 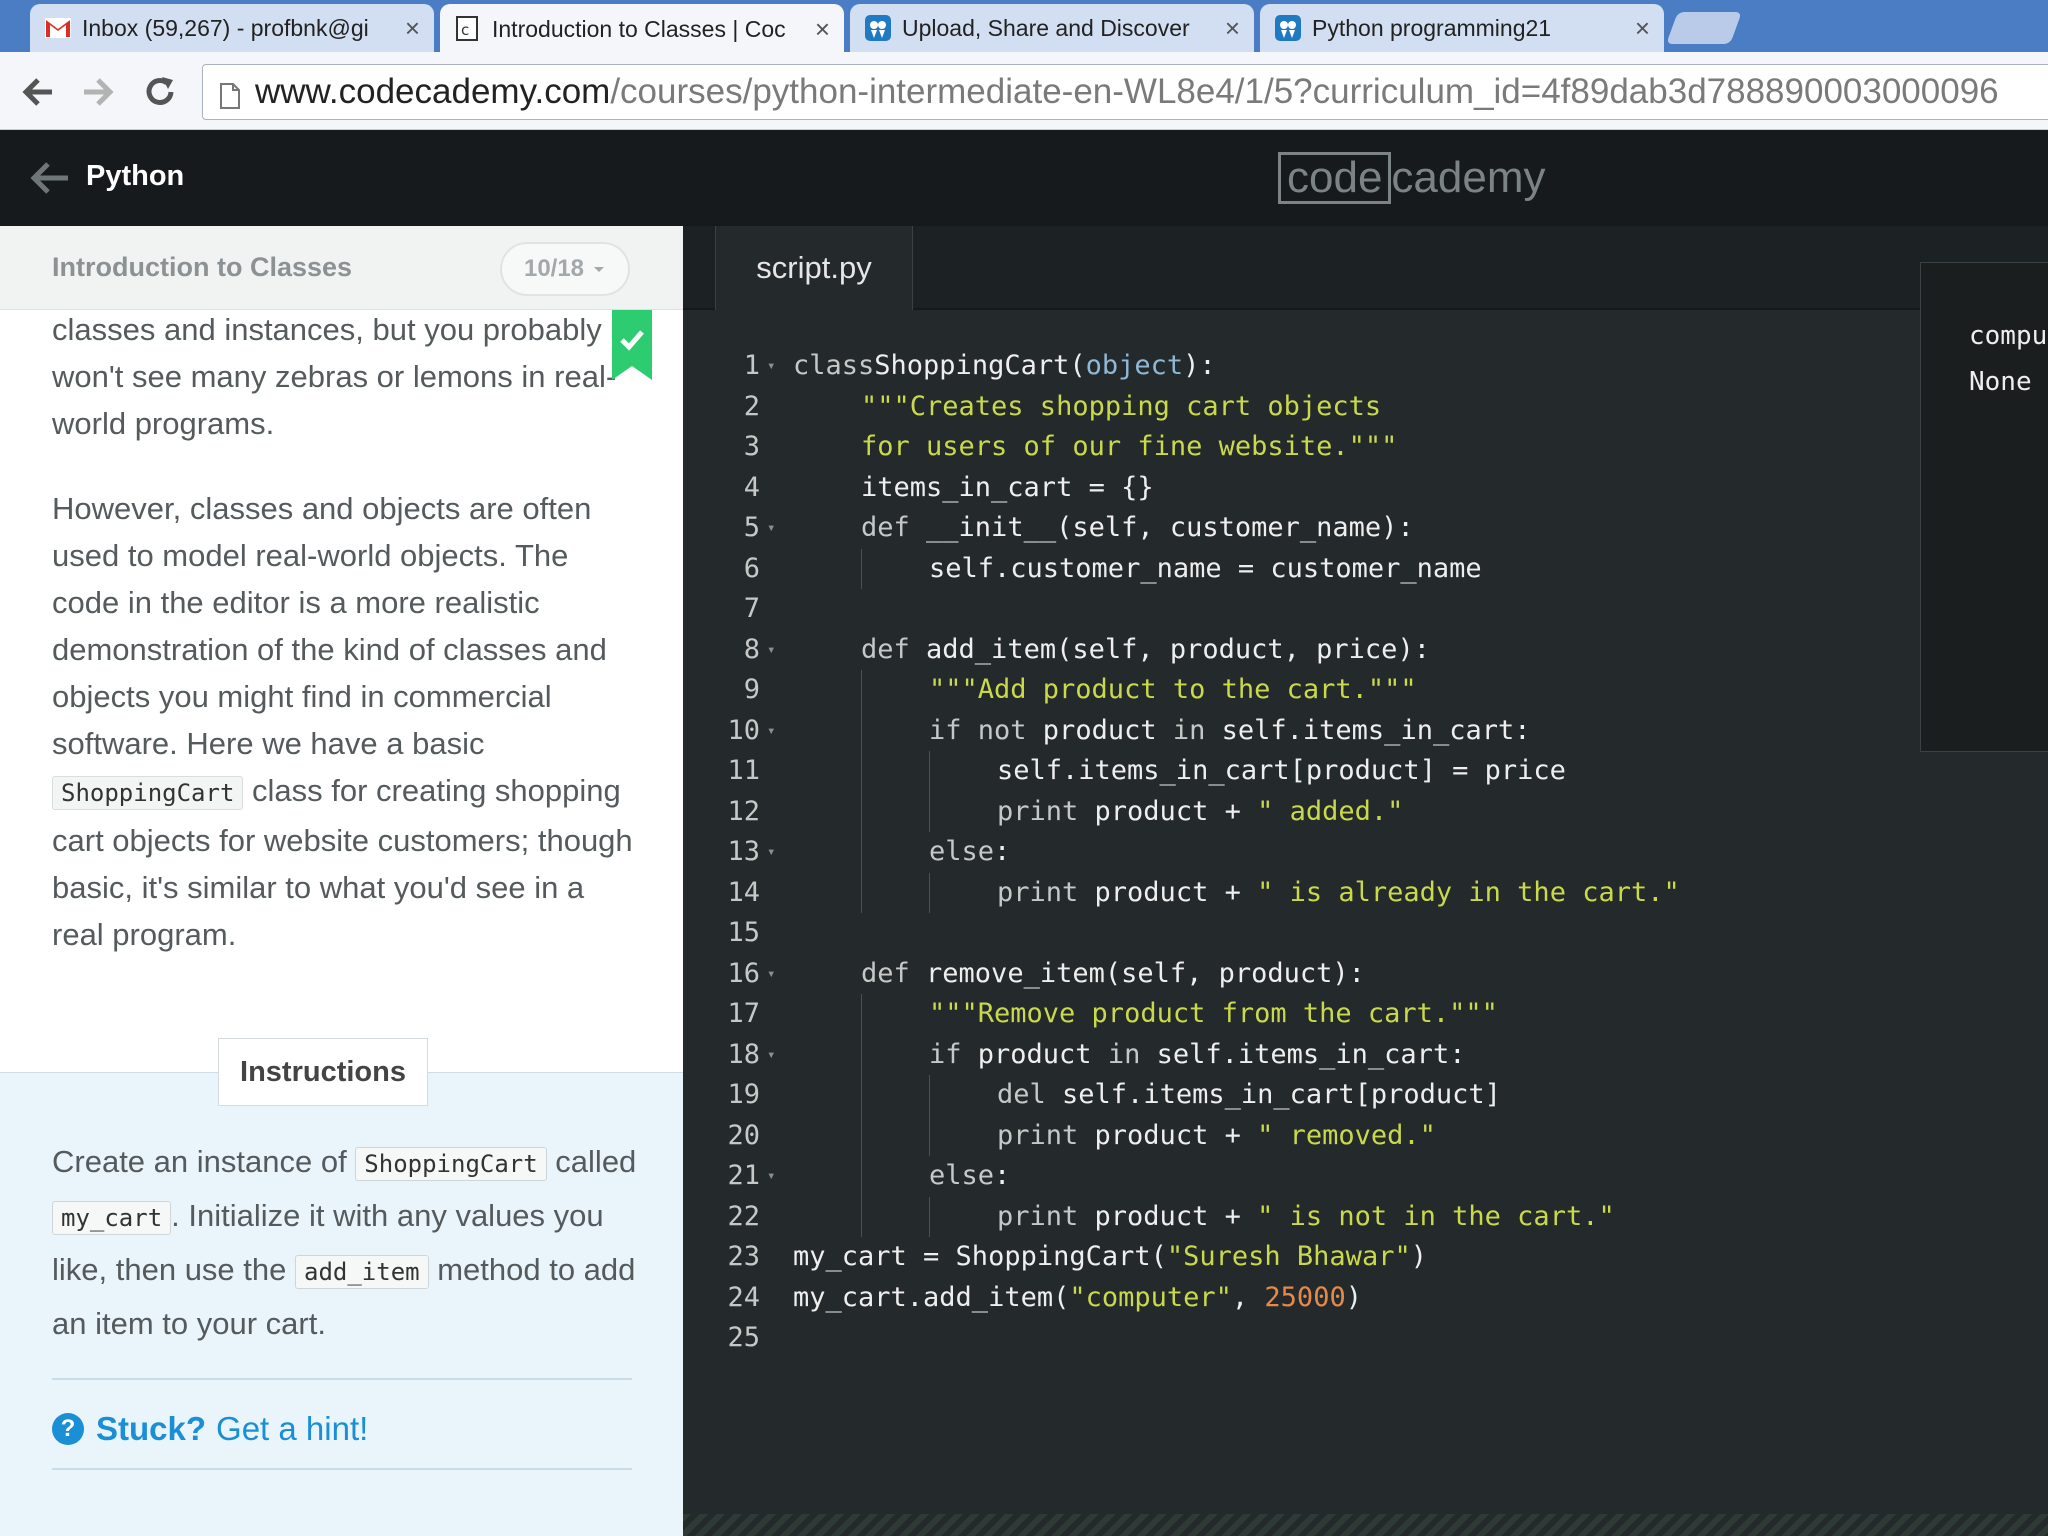 I want to click on code-text: self.customer_name = customer_name, so click(x=1205, y=569).